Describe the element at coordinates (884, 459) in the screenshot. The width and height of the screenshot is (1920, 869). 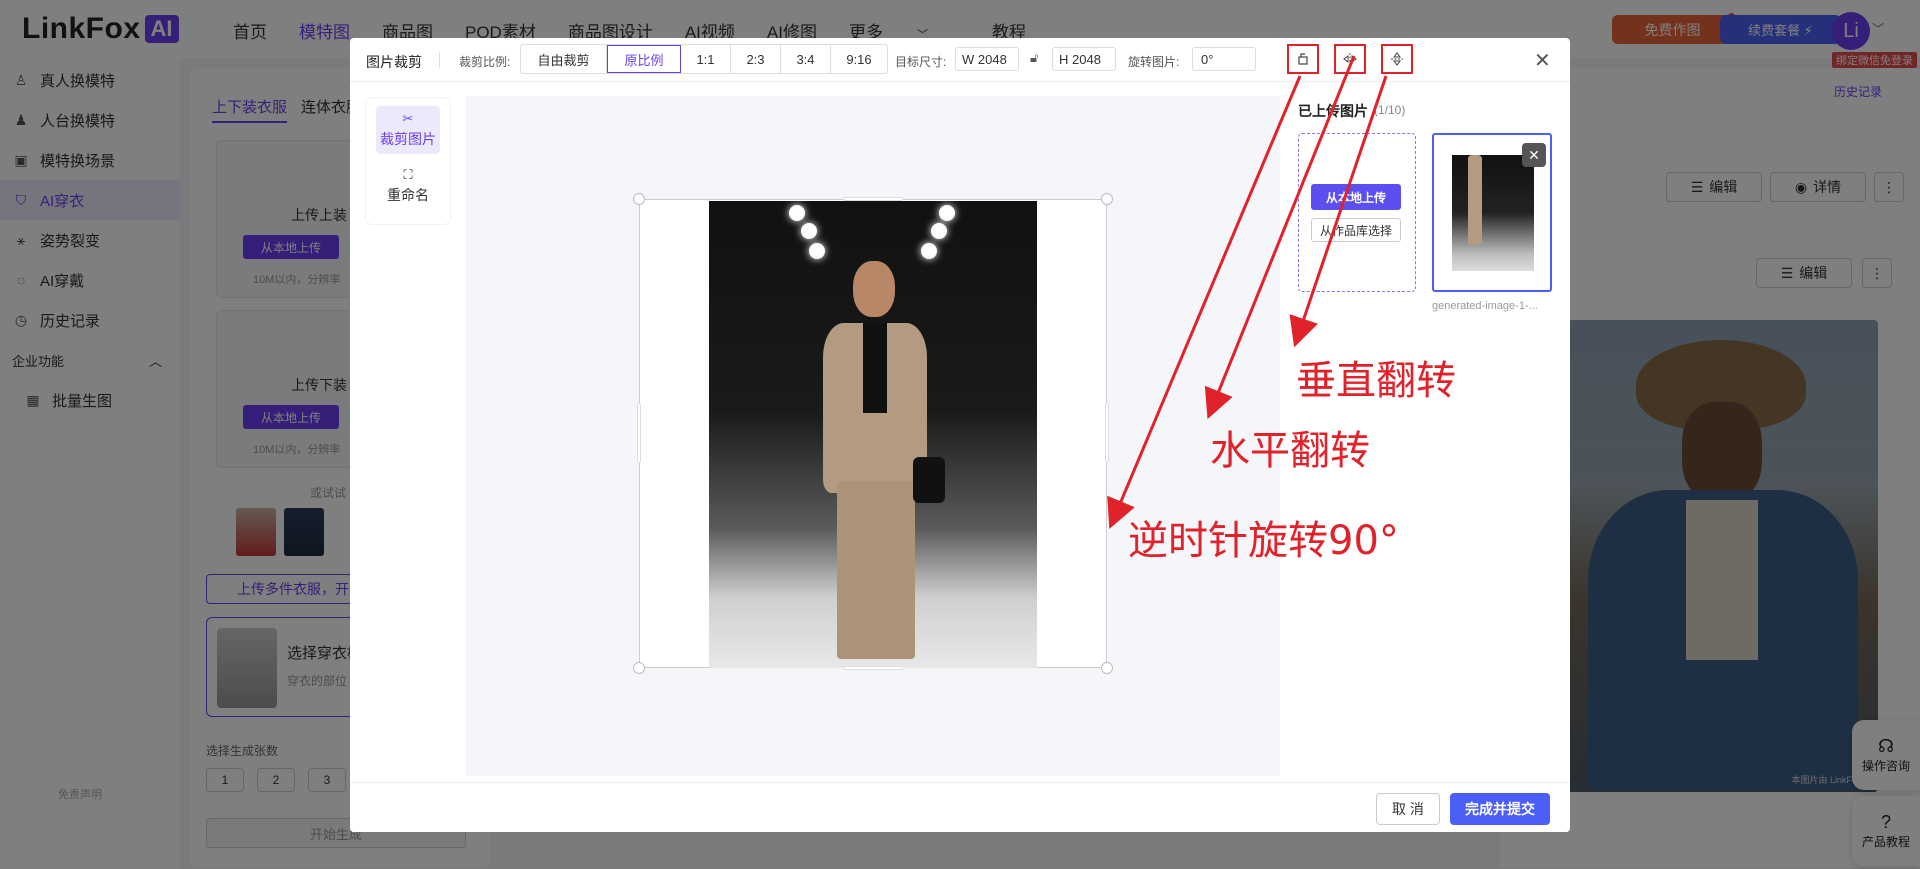
I see `model-figure` at that location.